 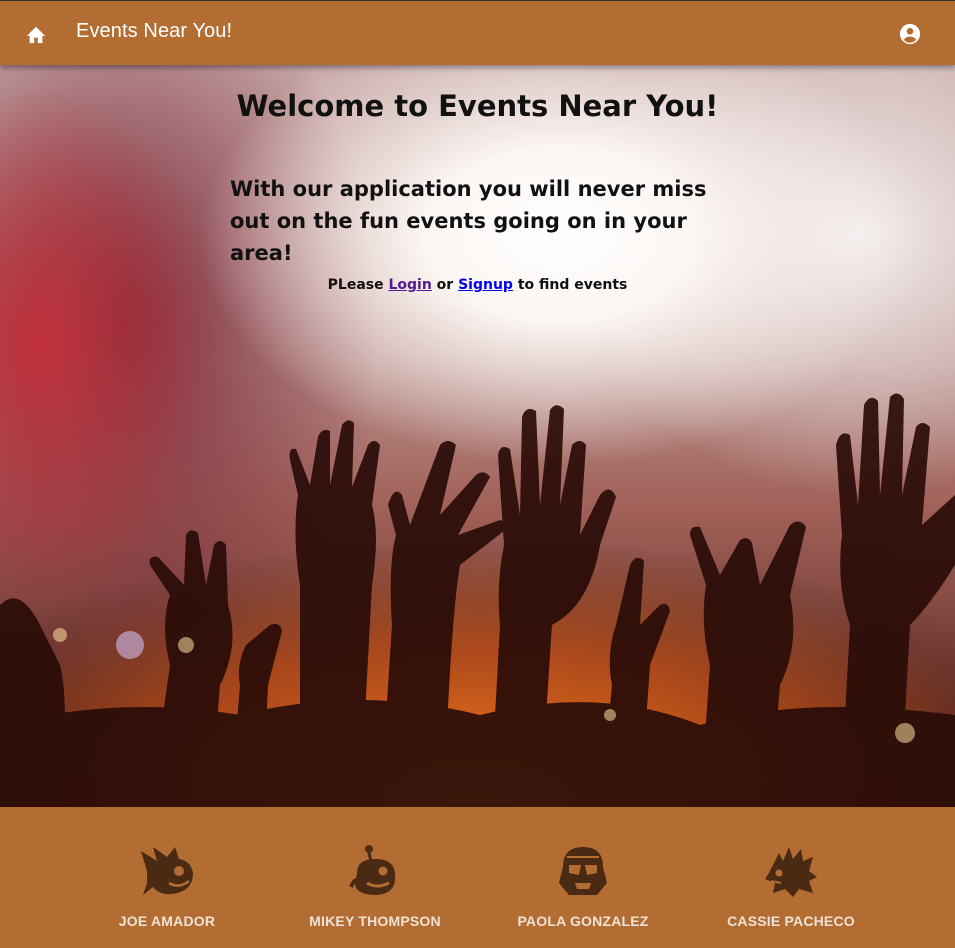 What do you see at coordinates (485, 285) in the screenshot?
I see `signup-link: Signup` at bounding box center [485, 285].